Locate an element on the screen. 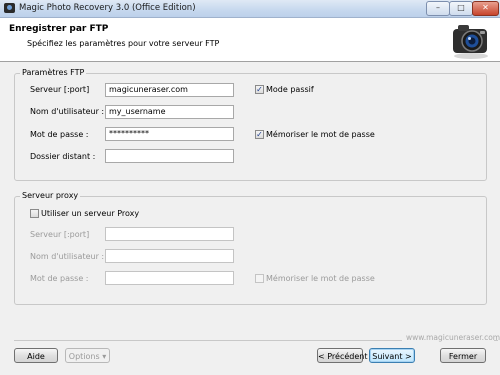  proxy-server-input is located at coordinates (169, 234).